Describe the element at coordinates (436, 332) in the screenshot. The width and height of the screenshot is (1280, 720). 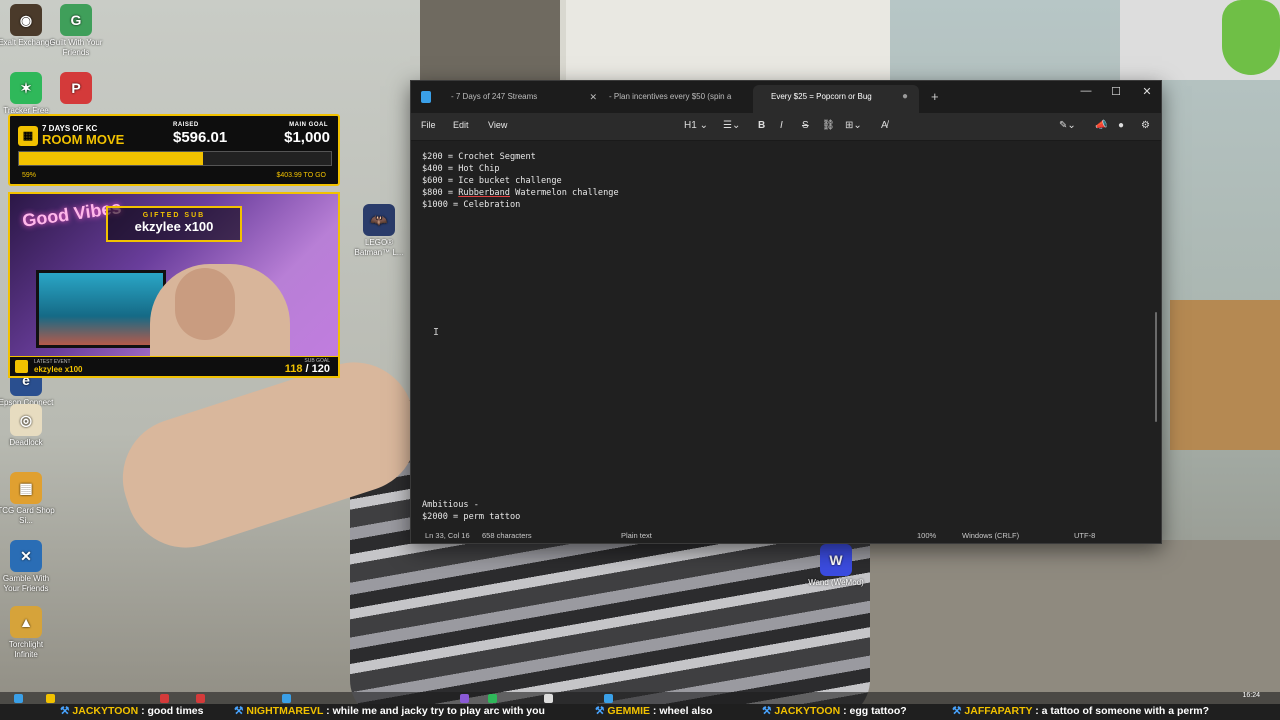
I see `text-cursor-icon: I` at that location.